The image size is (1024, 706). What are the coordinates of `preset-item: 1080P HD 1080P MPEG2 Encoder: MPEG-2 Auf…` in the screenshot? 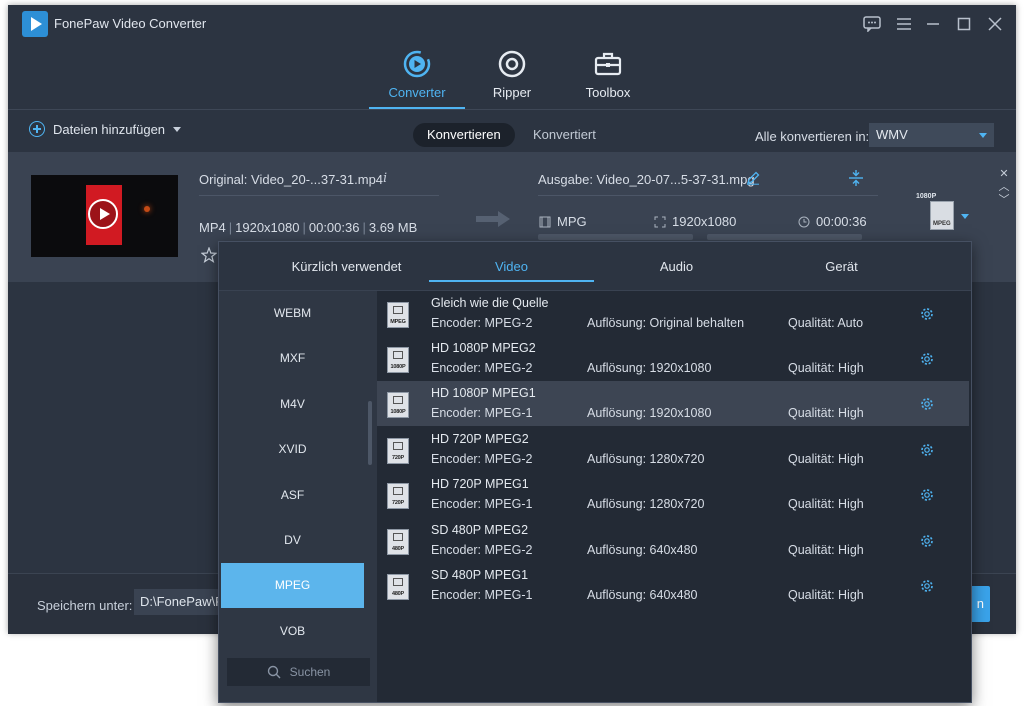 It's located at (673, 358).